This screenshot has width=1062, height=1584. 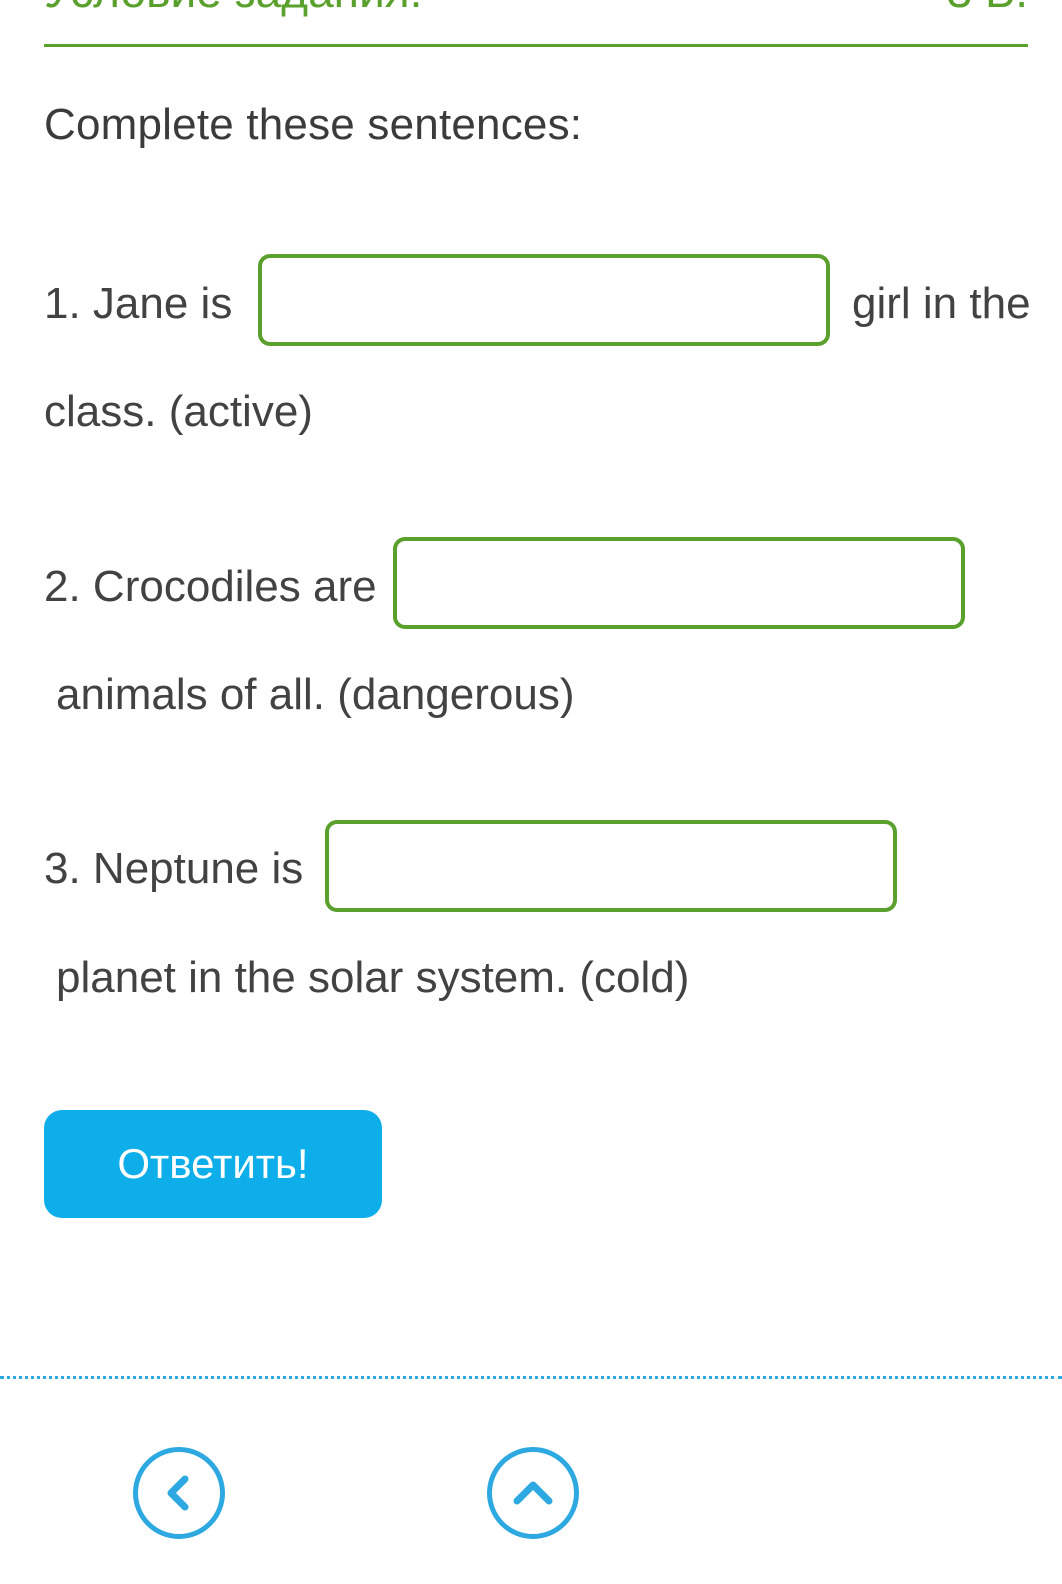 I want to click on chevron-up-icon, so click(x=533, y=1493).